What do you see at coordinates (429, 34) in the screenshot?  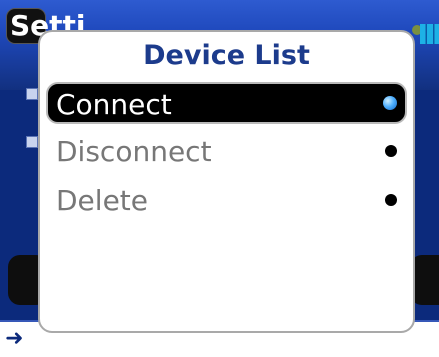 I see `battery-icon` at bounding box center [429, 34].